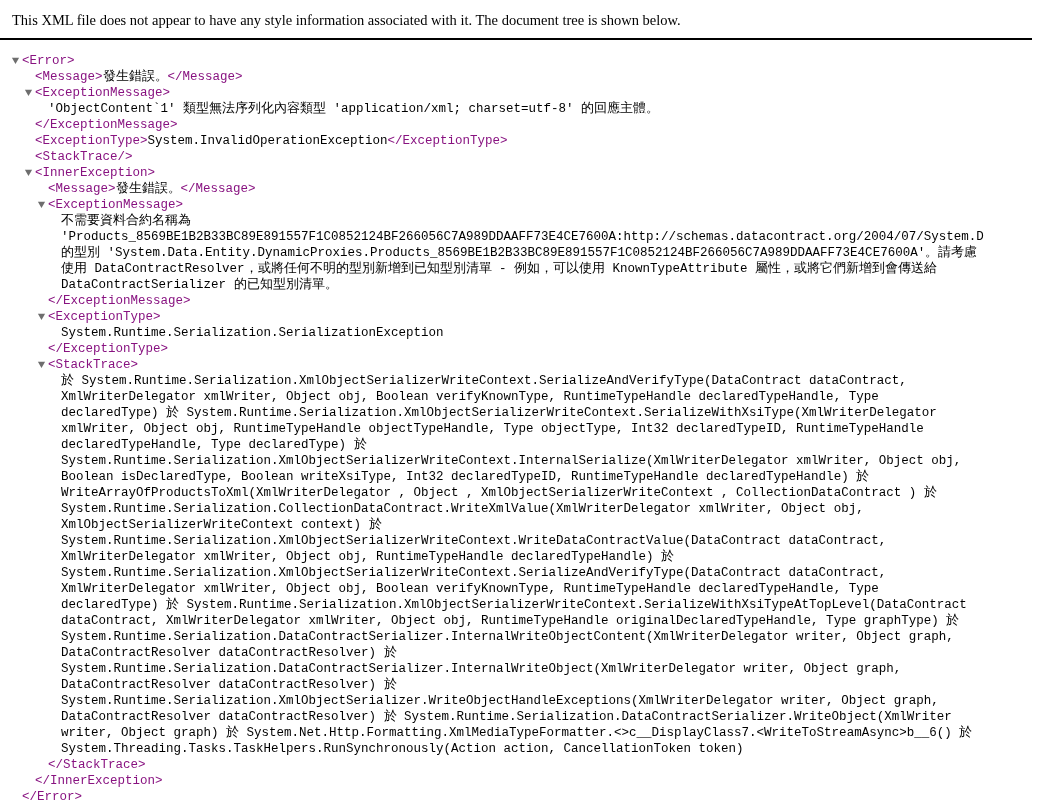 Image resolution: width=1044 pixels, height=804 pixels. Describe the element at coordinates (267, 141) in the screenshot. I see `element-text: System.InvalidOperationException` at that location.